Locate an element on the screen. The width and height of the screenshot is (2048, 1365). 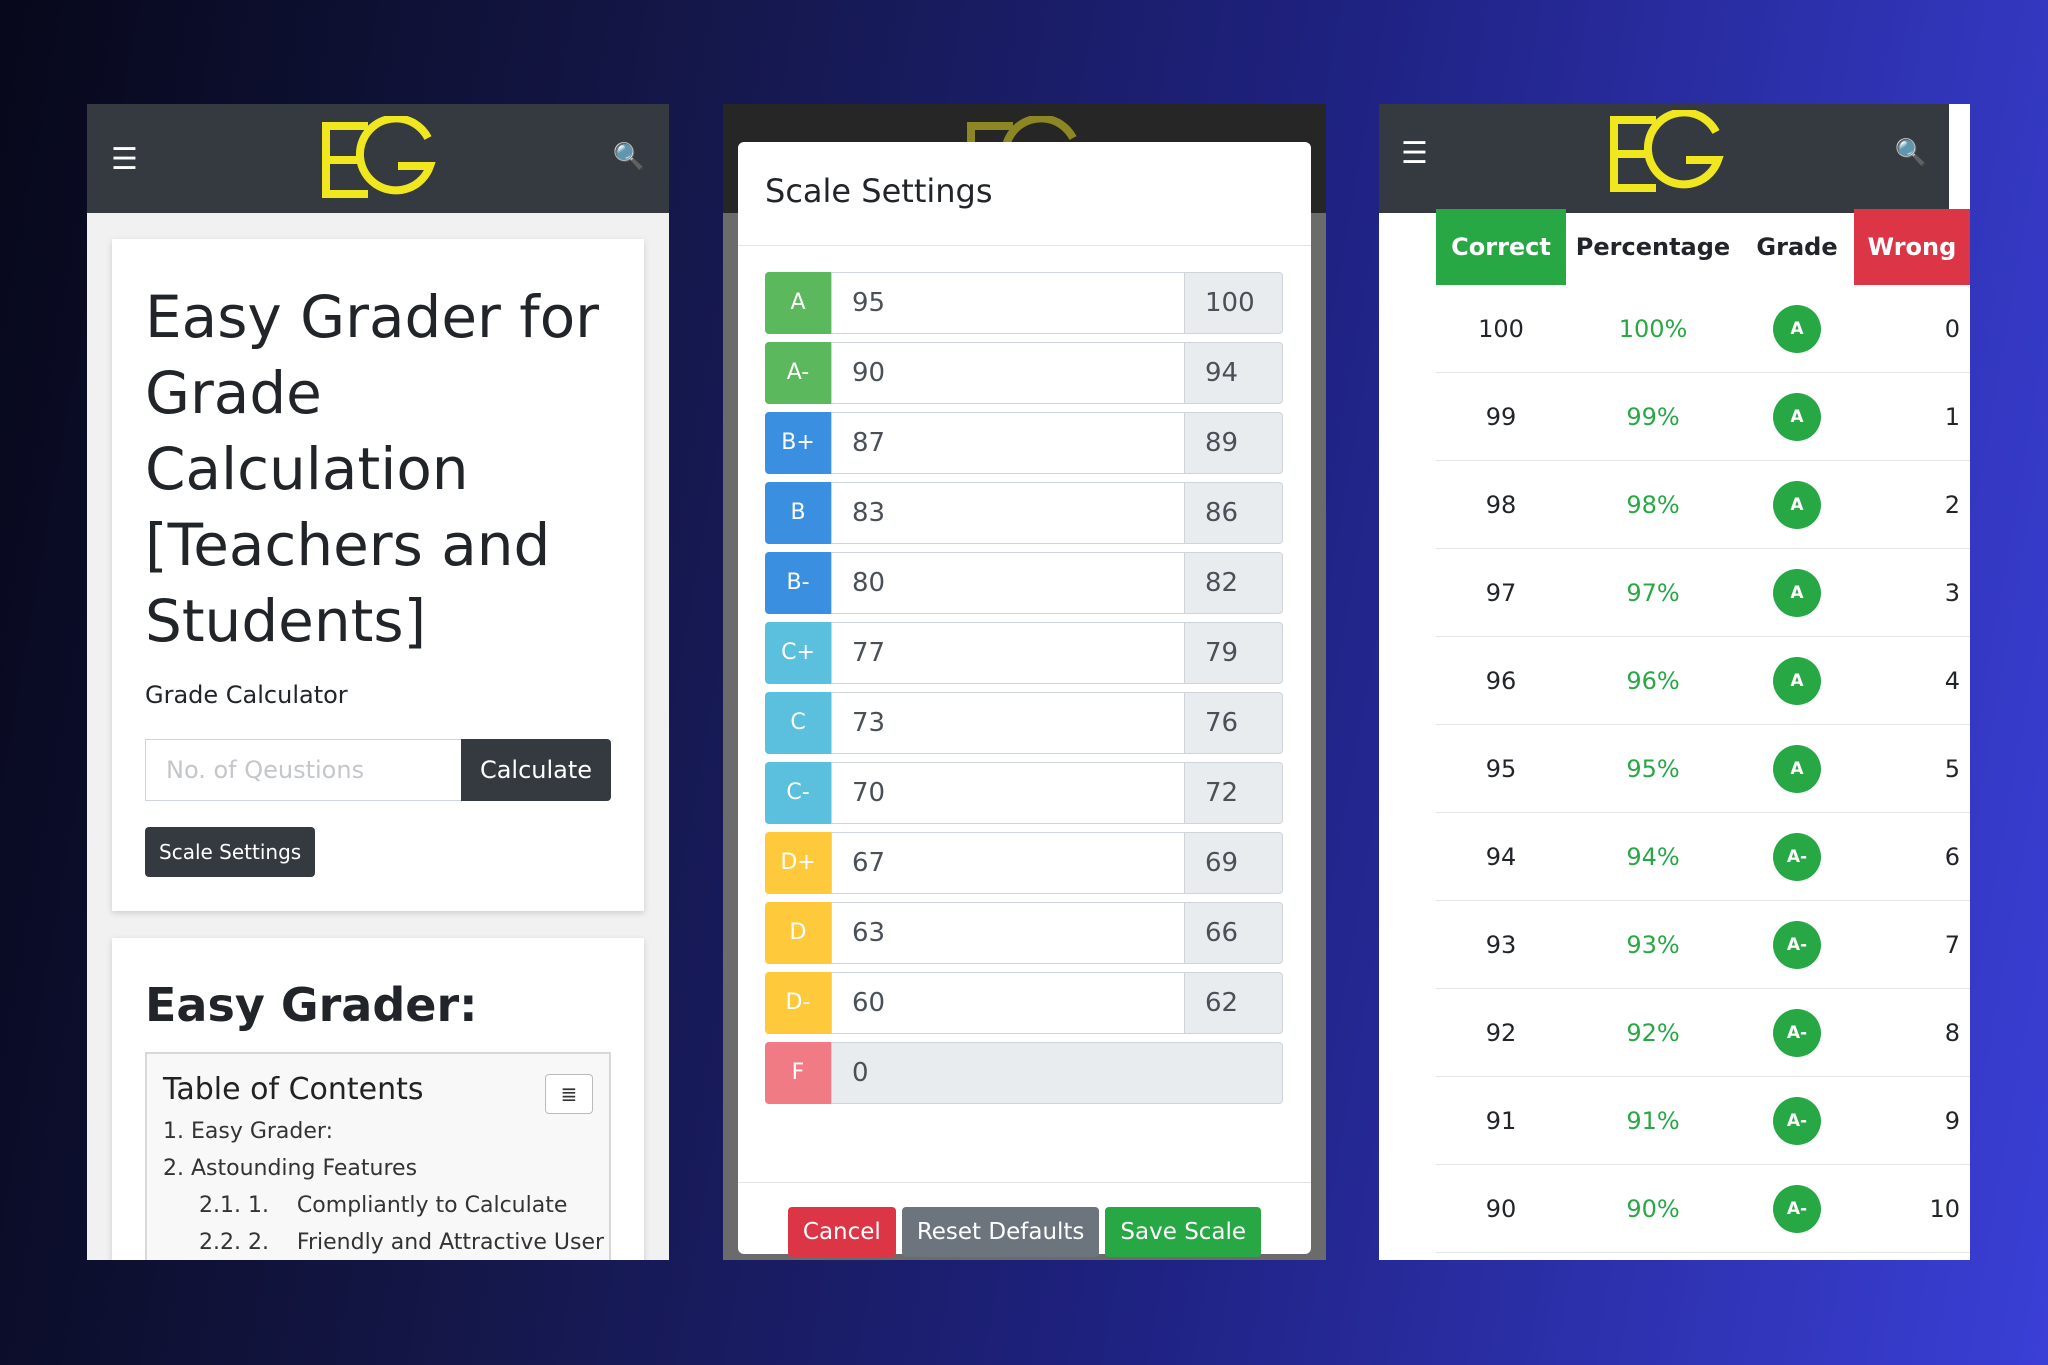
header-wrong: Wrong is located at coordinates (1912, 247).